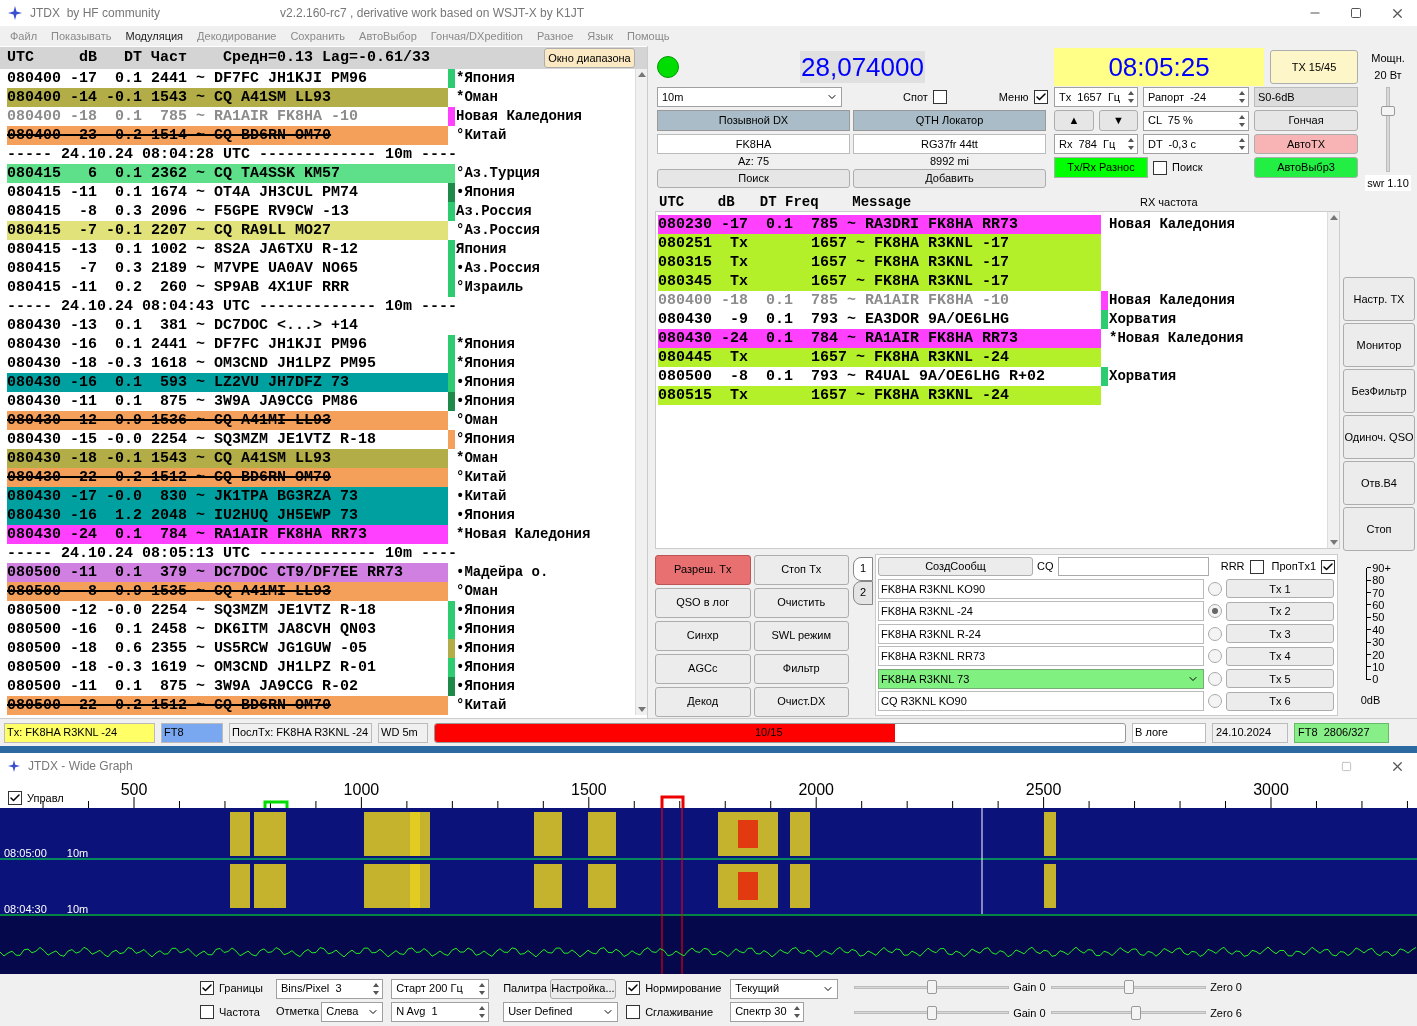 The image size is (1417, 1026). Describe the element at coordinates (1306, 120) in the screenshot. I see `hound-button: Гончая` at that location.